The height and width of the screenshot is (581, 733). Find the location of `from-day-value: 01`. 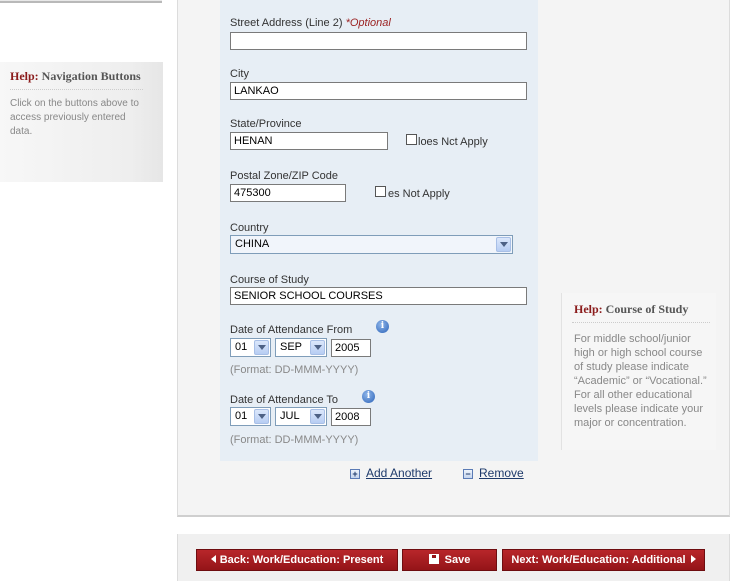

from-day-value: 01 is located at coordinates (241, 347).